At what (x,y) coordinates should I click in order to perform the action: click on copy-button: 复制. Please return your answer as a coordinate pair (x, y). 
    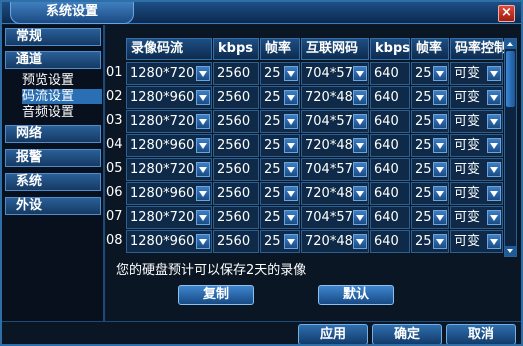
    Looking at the image, I should click on (216, 295).